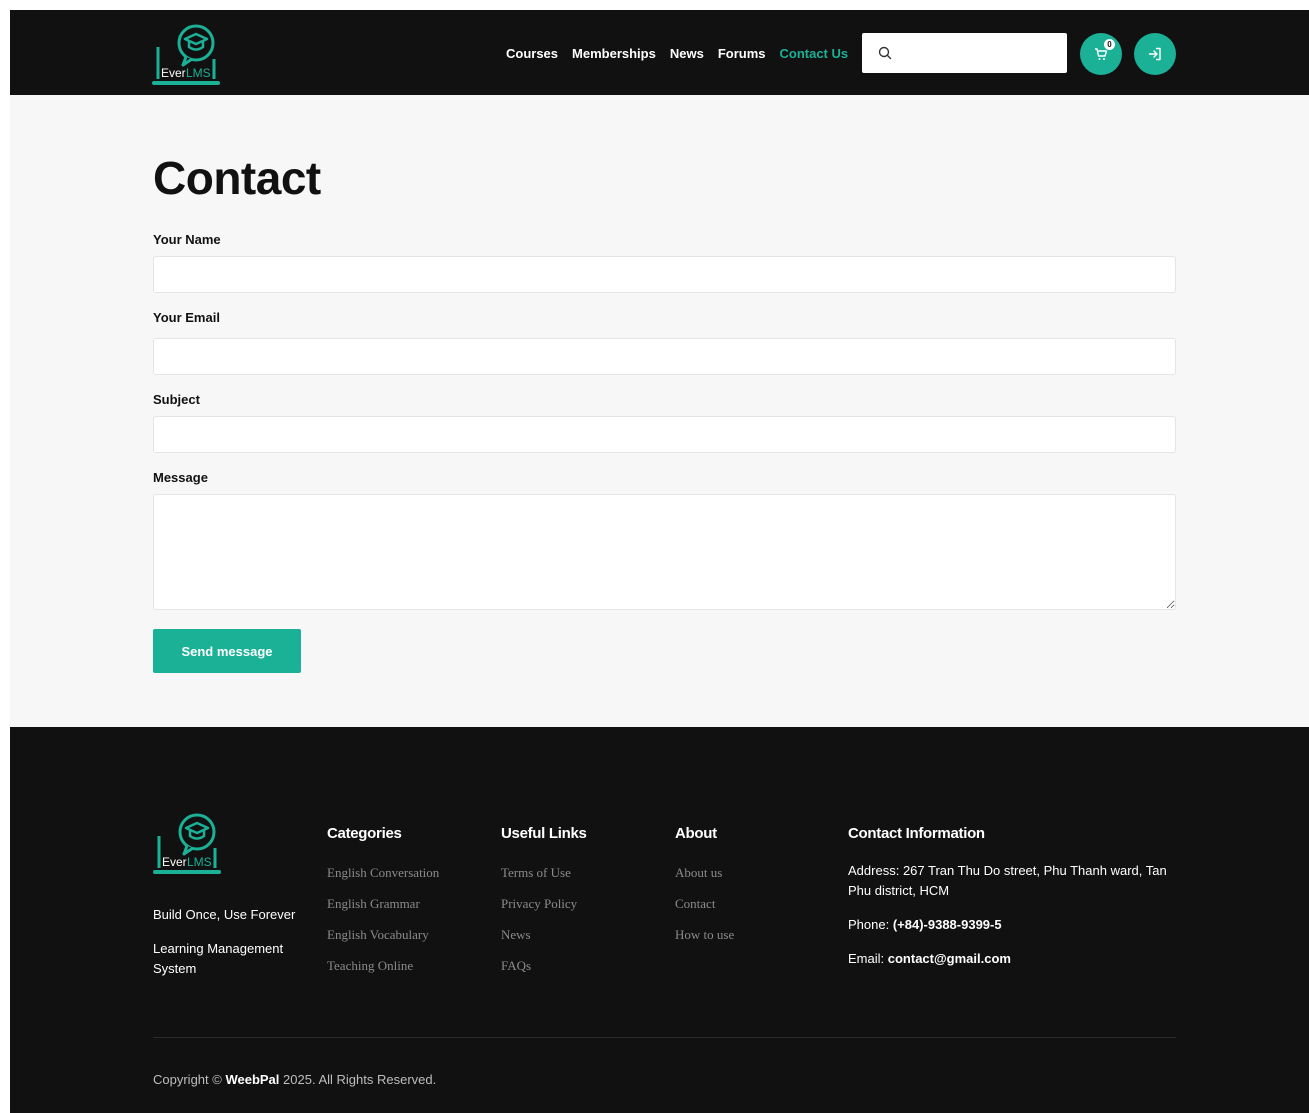  What do you see at coordinates (664, 1037) in the screenshot?
I see `footer-divider` at bounding box center [664, 1037].